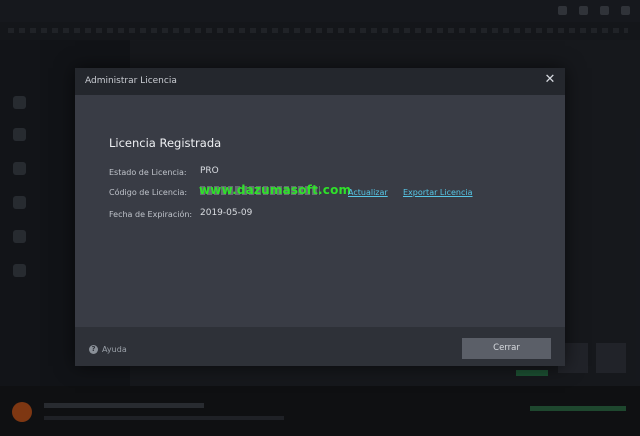 Image resolution: width=640 pixels, height=436 pixels. What do you see at coordinates (93, 349) in the screenshot?
I see `help-icon: ?` at bounding box center [93, 349].